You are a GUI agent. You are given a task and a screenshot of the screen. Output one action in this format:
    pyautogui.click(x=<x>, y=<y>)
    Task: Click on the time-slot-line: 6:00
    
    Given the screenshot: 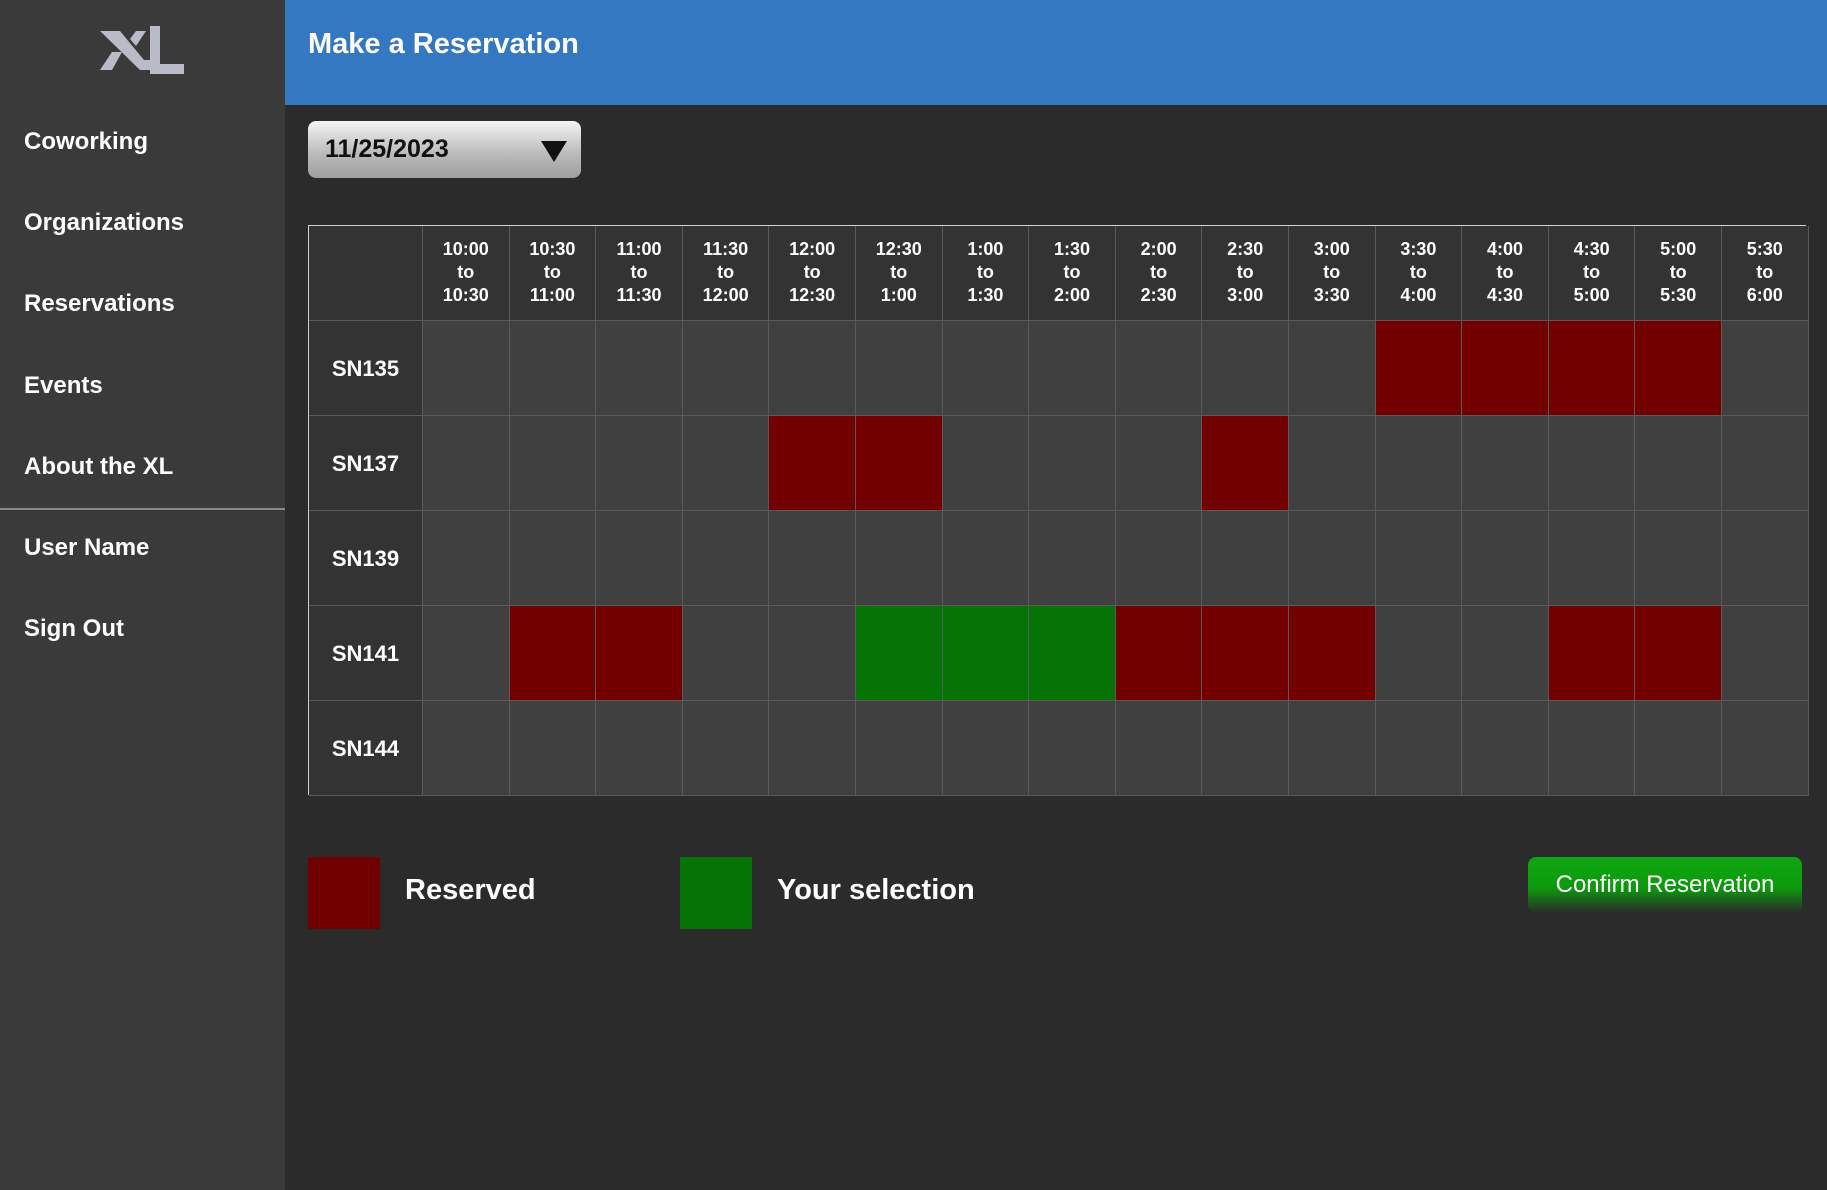 What is the action you would take?
    pyautogui.click(x=1764, y=295)
    